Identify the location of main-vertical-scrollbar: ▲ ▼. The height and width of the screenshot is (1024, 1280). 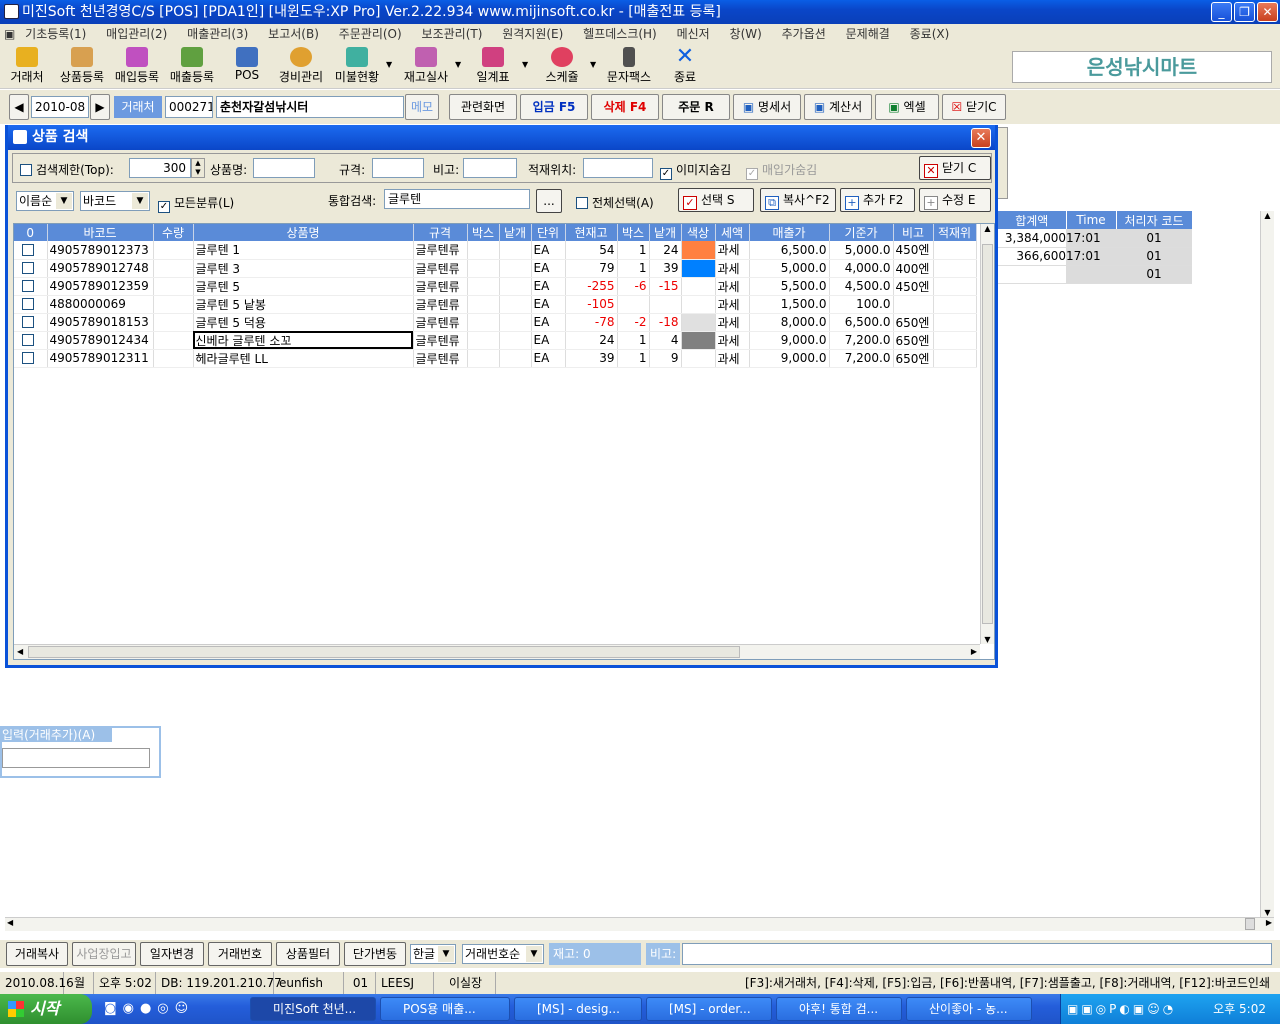
(1267, 564).